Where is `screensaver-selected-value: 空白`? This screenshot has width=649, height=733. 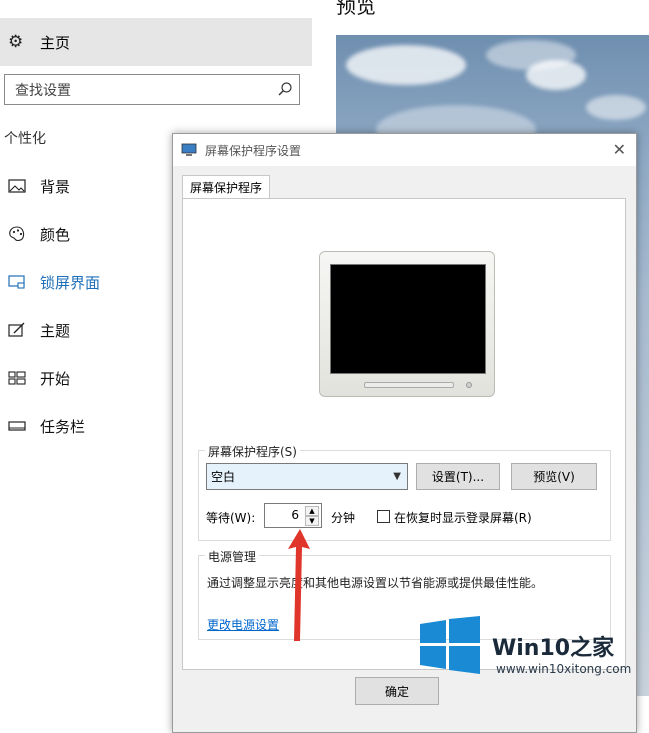 screensaver-selected-value: 空白 is located at coordinates (223, 477).